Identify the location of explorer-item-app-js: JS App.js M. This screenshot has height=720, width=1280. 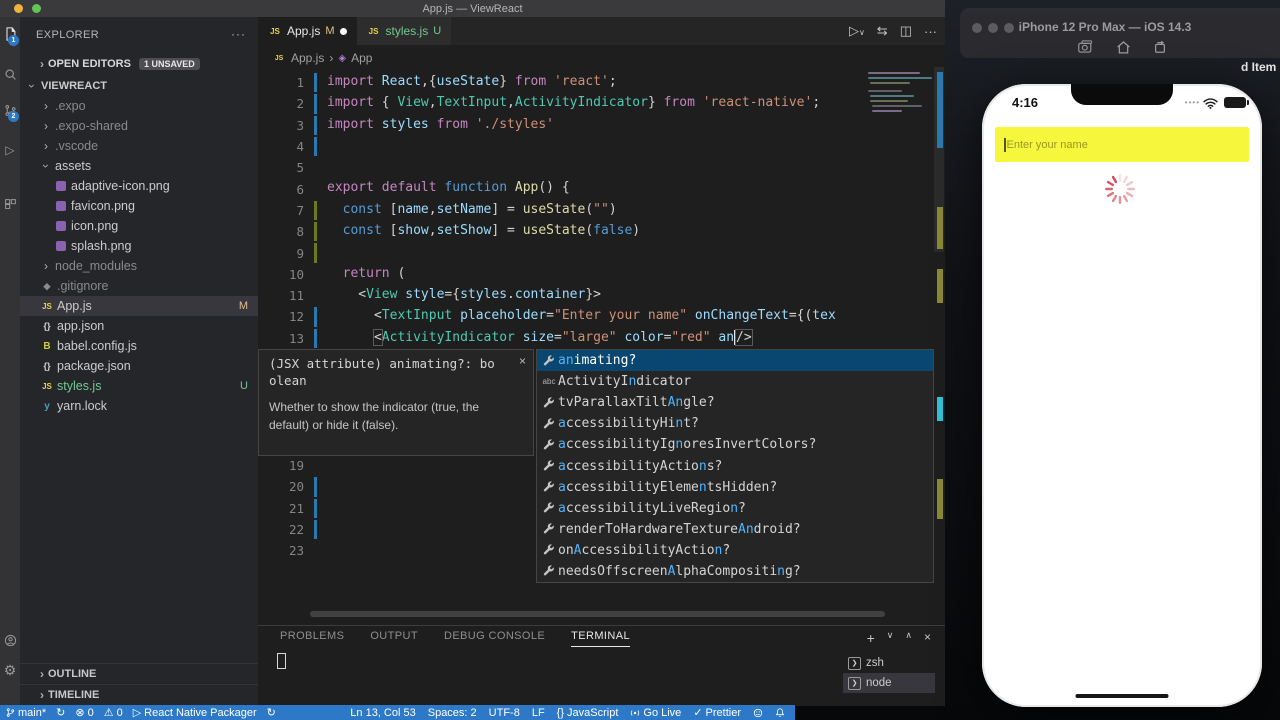
(139, 306).